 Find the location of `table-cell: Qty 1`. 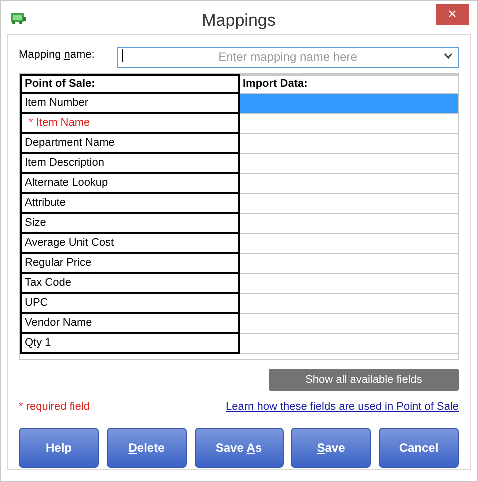

table-cell: Qty 1 is located at coordinates (130, 344).